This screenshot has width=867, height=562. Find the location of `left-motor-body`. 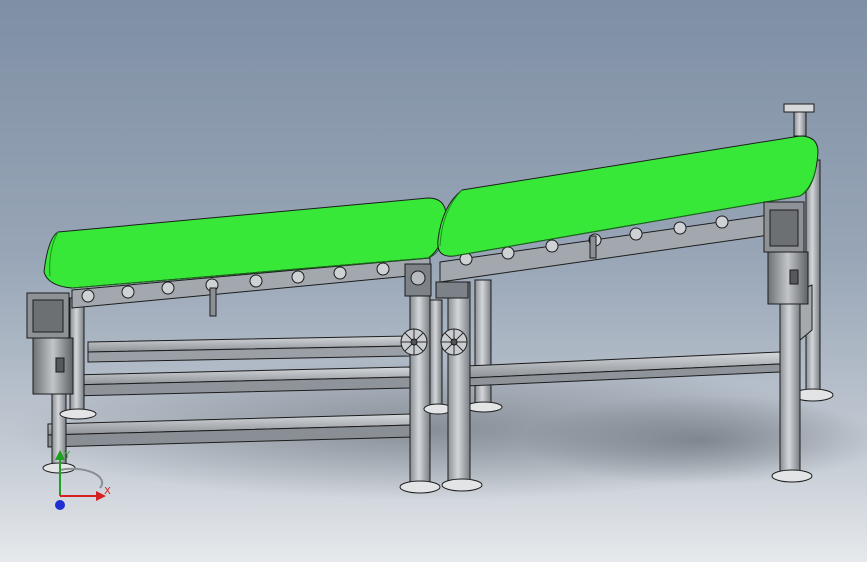

left-motor-body is located at coordinates (53, 366).